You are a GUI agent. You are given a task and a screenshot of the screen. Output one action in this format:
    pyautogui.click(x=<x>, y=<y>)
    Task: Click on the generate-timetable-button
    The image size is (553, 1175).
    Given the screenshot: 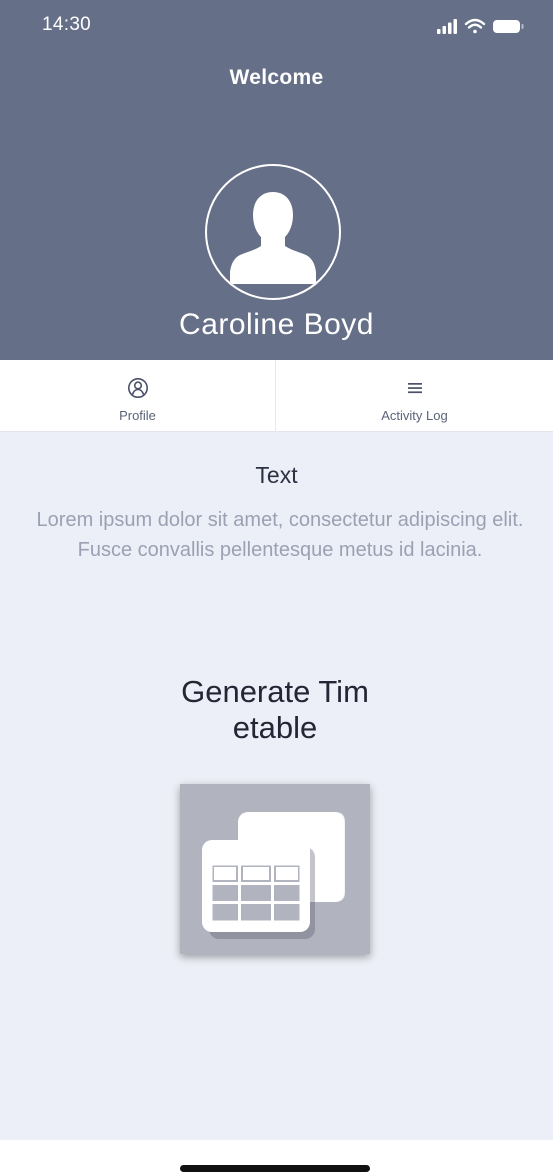 What is the action you would take?
    pyautogui.click(x=275, y=869)
    